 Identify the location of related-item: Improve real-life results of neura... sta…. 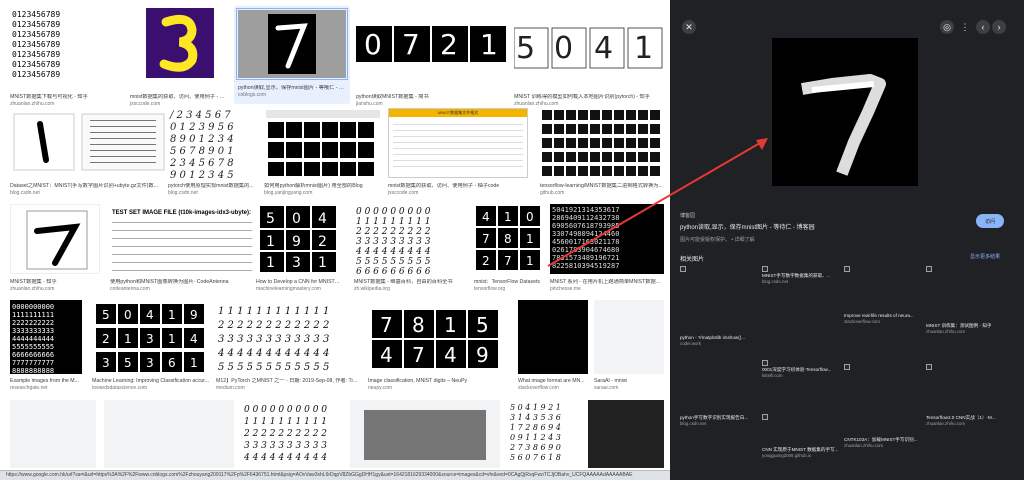
(882, 318).